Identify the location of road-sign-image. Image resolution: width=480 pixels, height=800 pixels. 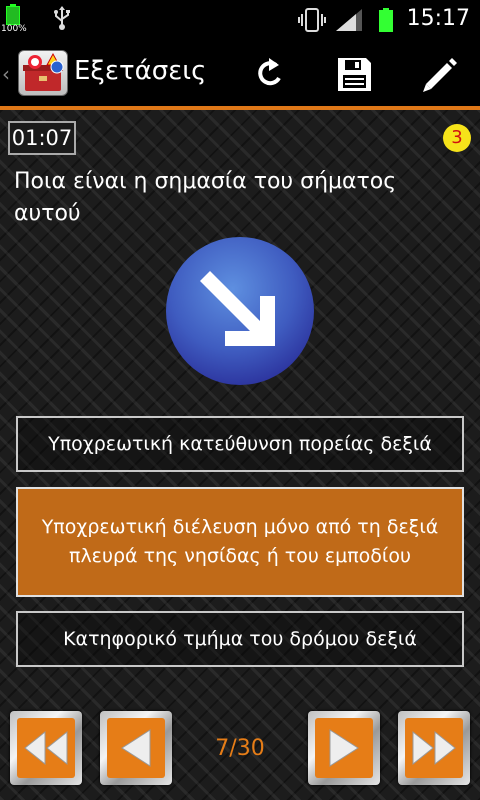
(240, 311).